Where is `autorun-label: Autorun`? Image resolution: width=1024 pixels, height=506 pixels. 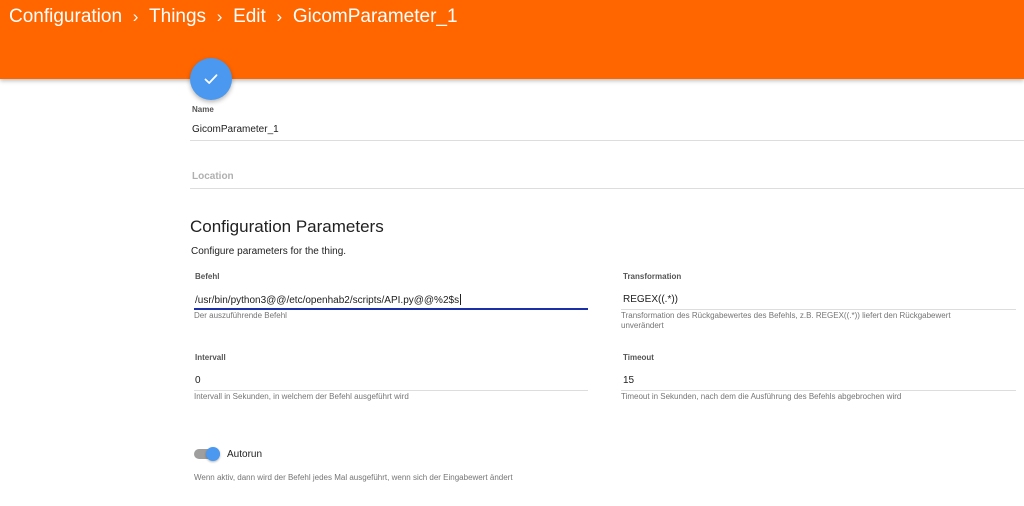
autorun-label: Autorun is located at coordinates (245, 454).